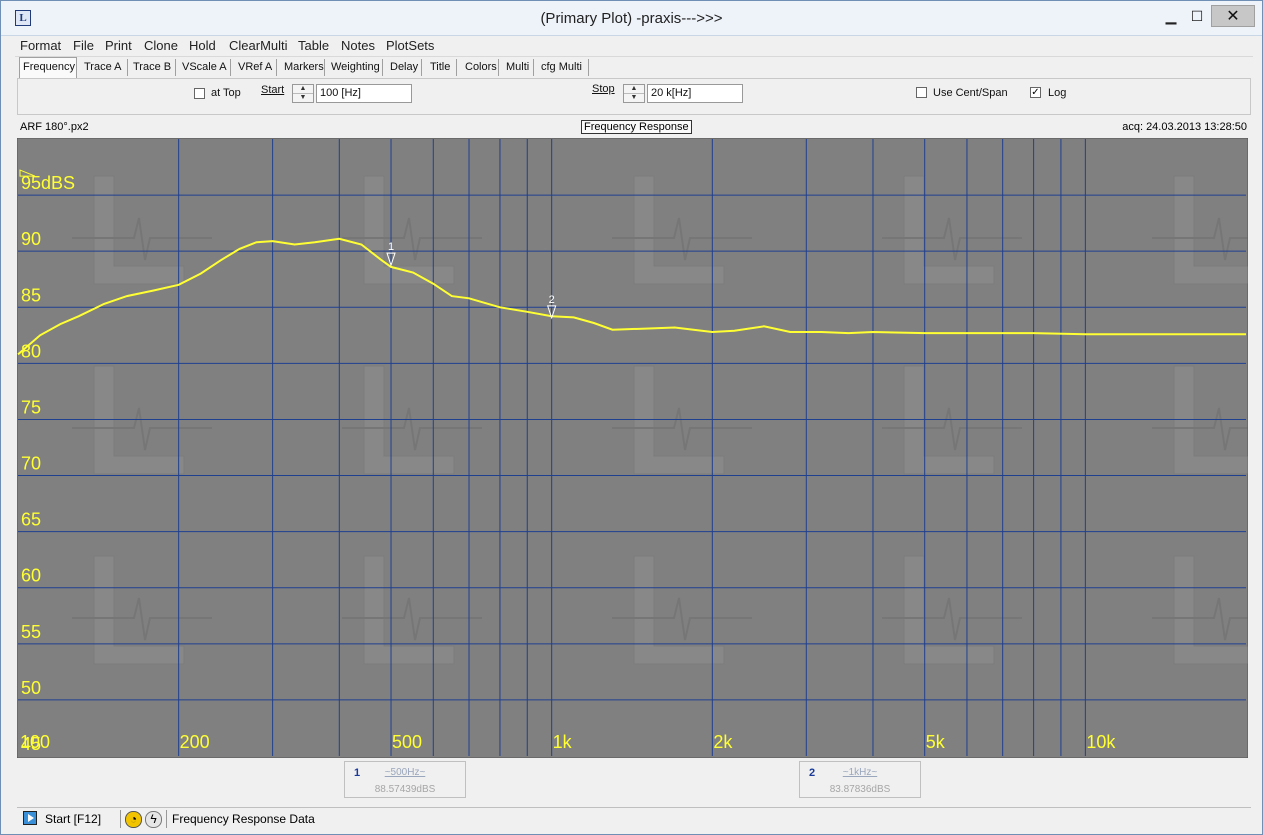 The width and height of the screenshot is (1263, 835). I want to click on menu-table: Table, so click(313, 45).